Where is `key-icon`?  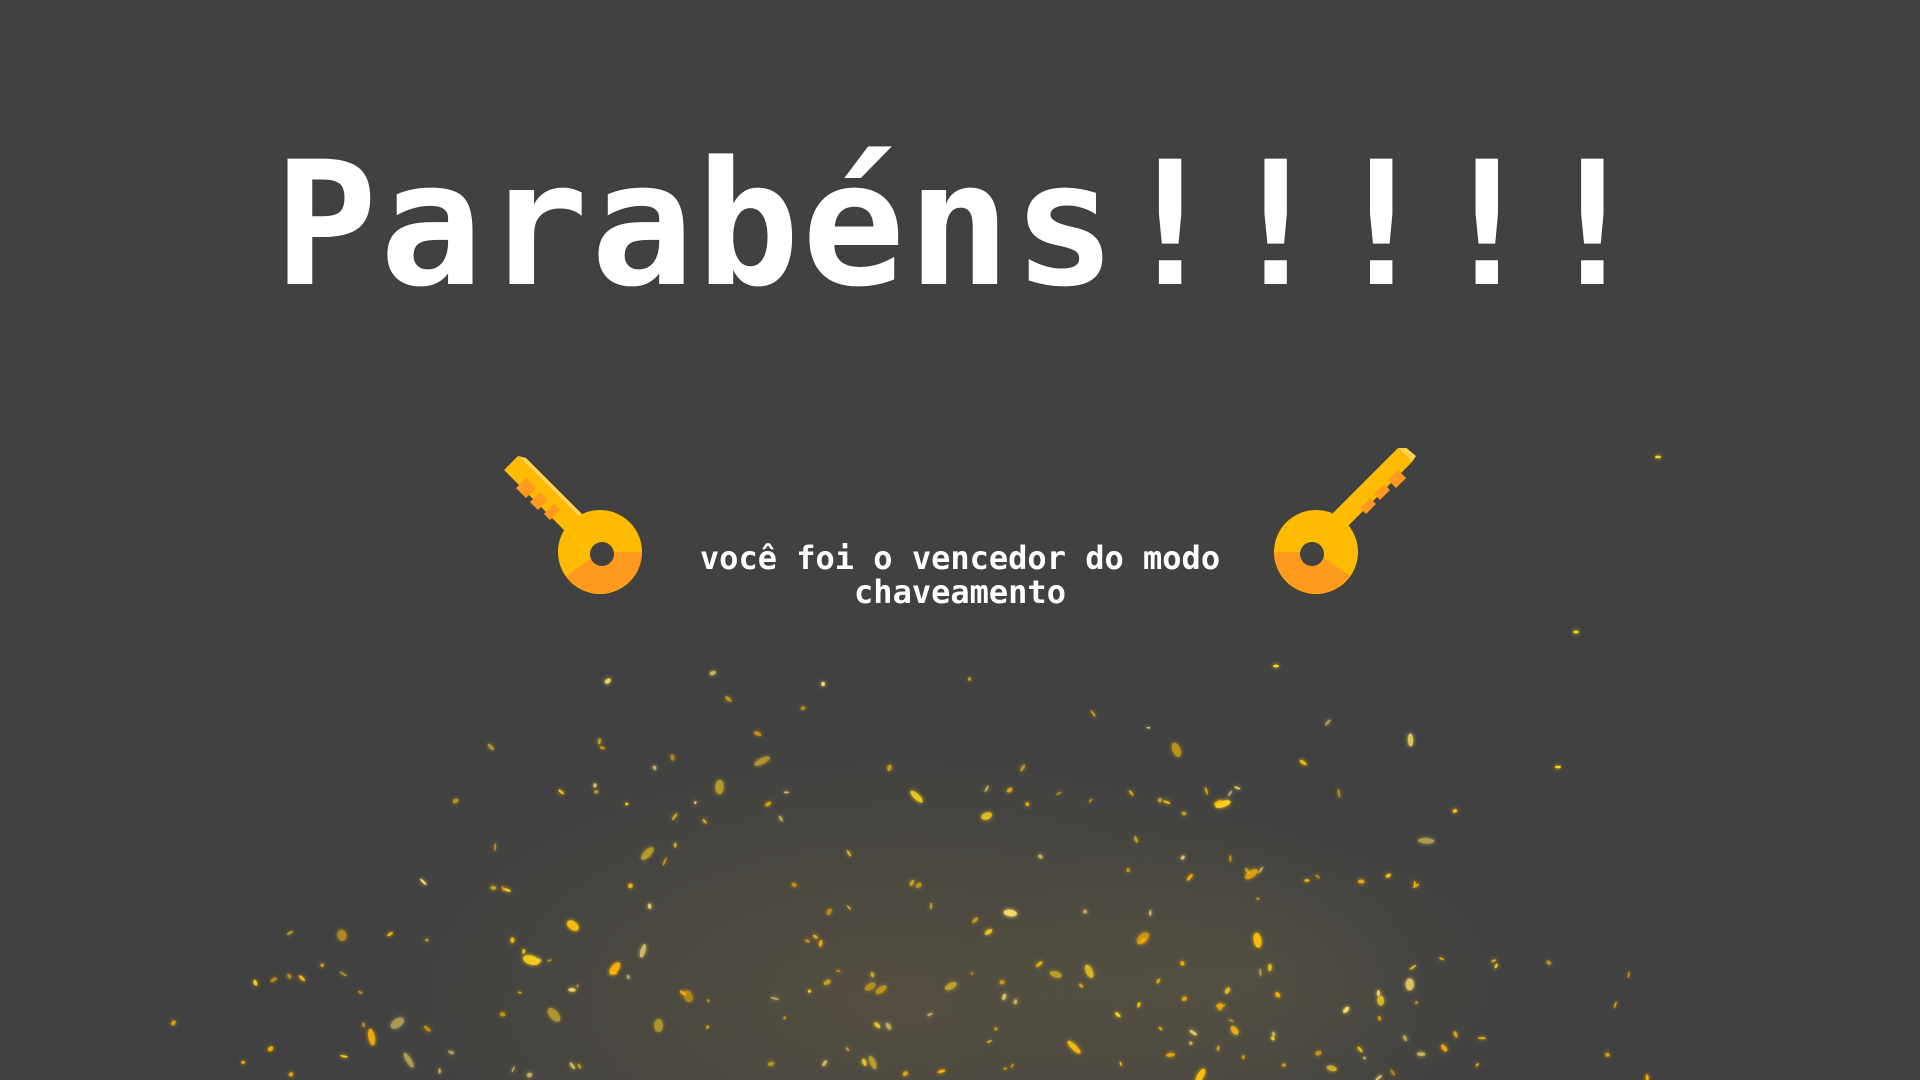 key-icon is located at coordinates (1345, 521).